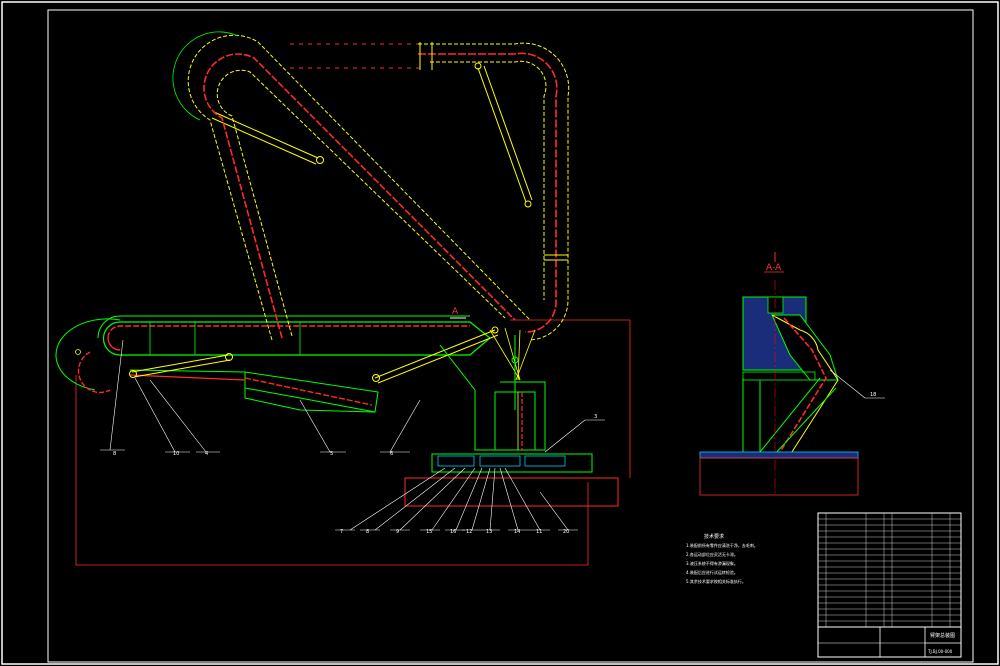  Describe the element at coordinates (712, 572) in the screenshot. I see `note-line-4: 4.装配后应进行试运转检验。` at that location.